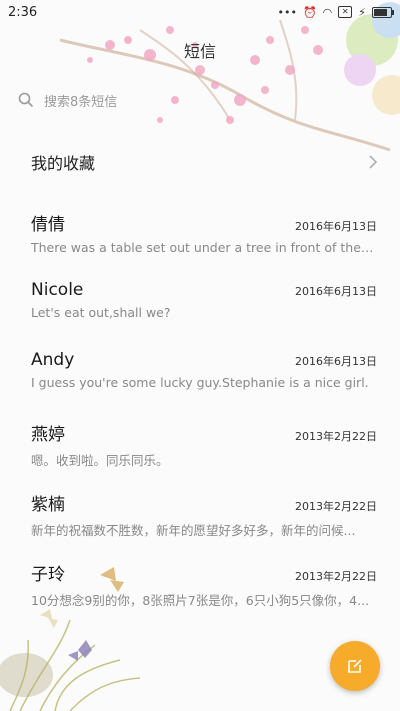  What do you see at coordinates (335, 12) in the screenshot?
I see `status-icons: ••• ⏰ ◠ ✕ ⚡` at bounding box center [335, 12].